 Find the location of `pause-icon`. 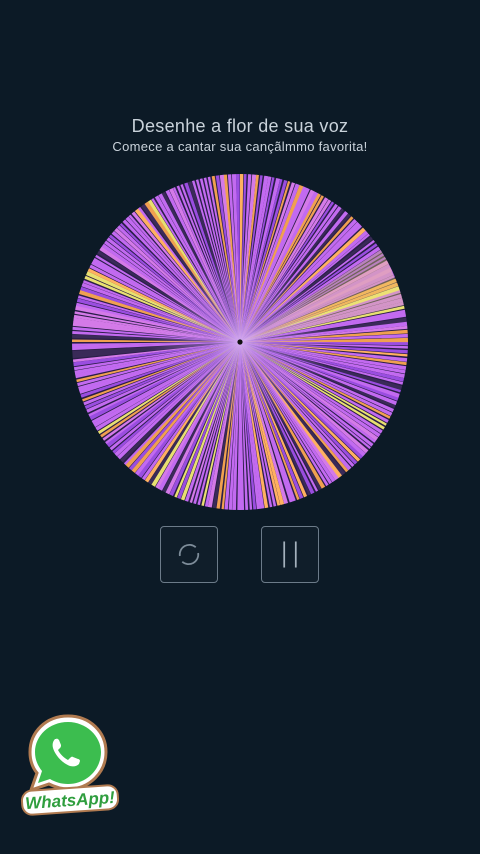

pause-icon is located at coordinates (290, 554).